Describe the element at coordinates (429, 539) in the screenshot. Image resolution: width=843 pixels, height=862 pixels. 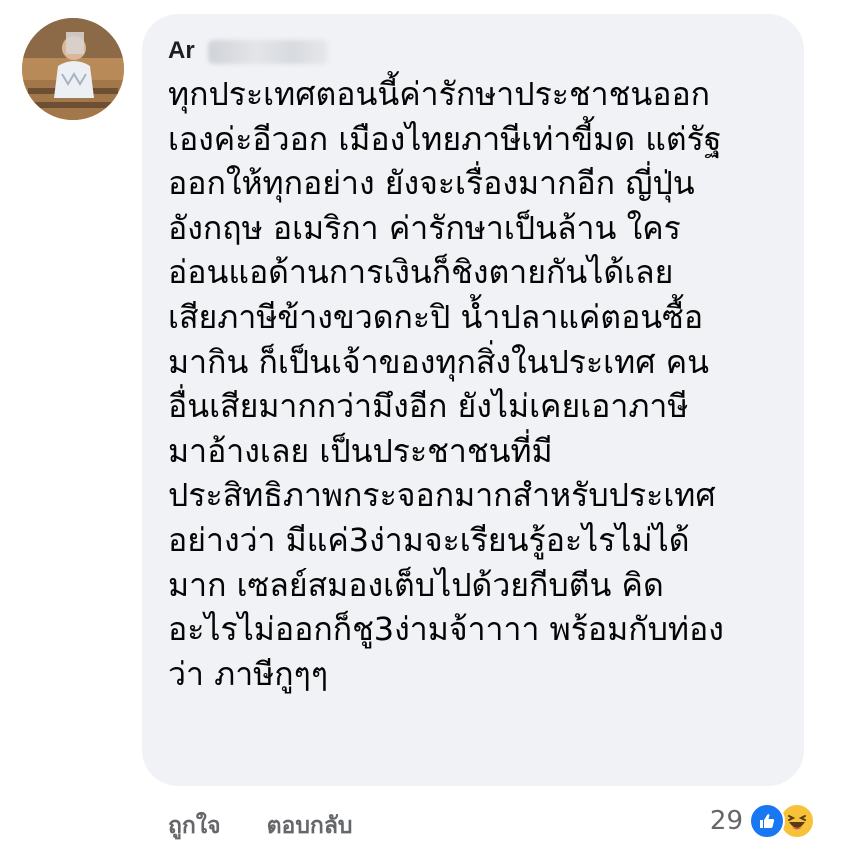
I see `comment-line: อย่างว่า มีแค่3ง่ามจะเรียนรู้อะไรไม่ได้` at that location.